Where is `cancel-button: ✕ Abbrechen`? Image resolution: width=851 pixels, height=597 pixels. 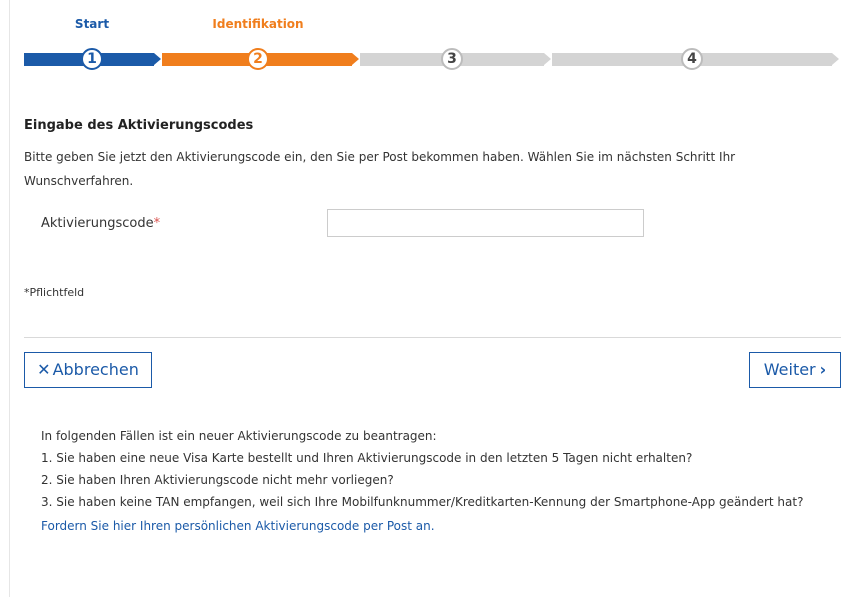
cancel-button: ✕ Abbrechen is located at coordinates (88, 370).